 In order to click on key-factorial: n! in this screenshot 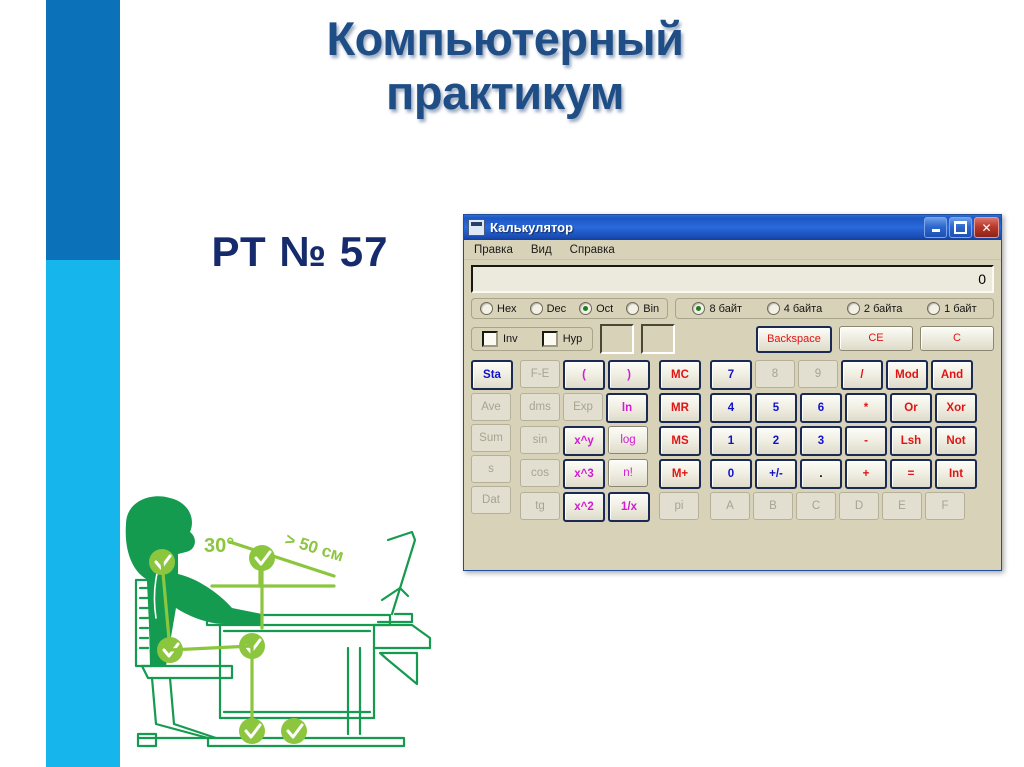, I will do `click(628, 473)`.